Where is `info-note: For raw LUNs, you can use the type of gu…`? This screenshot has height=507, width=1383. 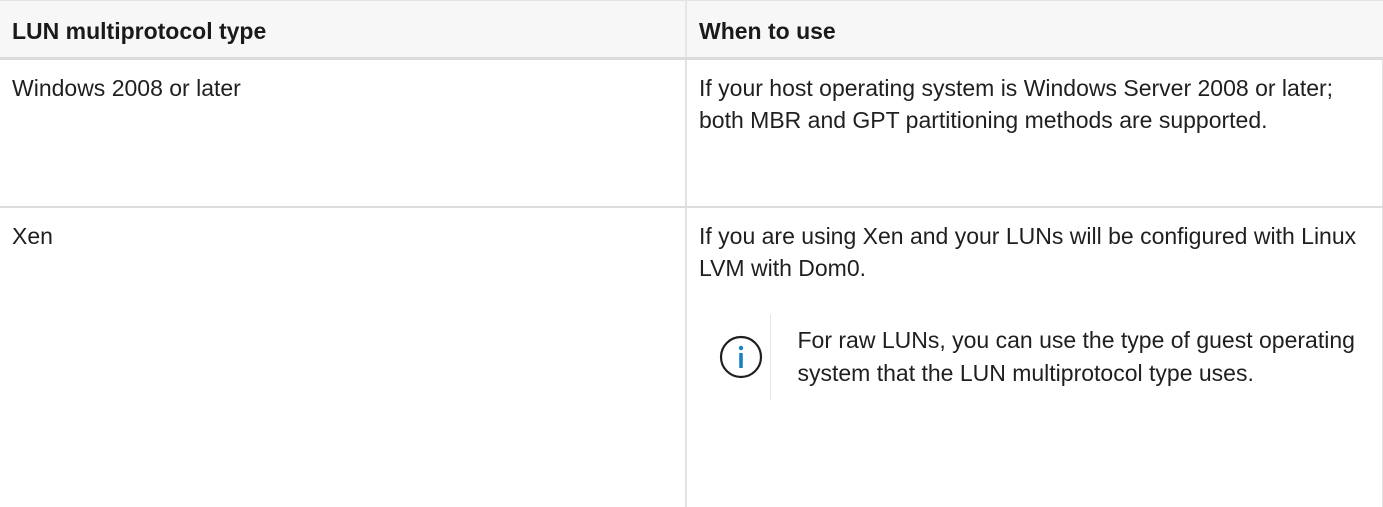 info-note: For raw LUNs, you can use the type of gu… is located at coordinates (1040, 356).